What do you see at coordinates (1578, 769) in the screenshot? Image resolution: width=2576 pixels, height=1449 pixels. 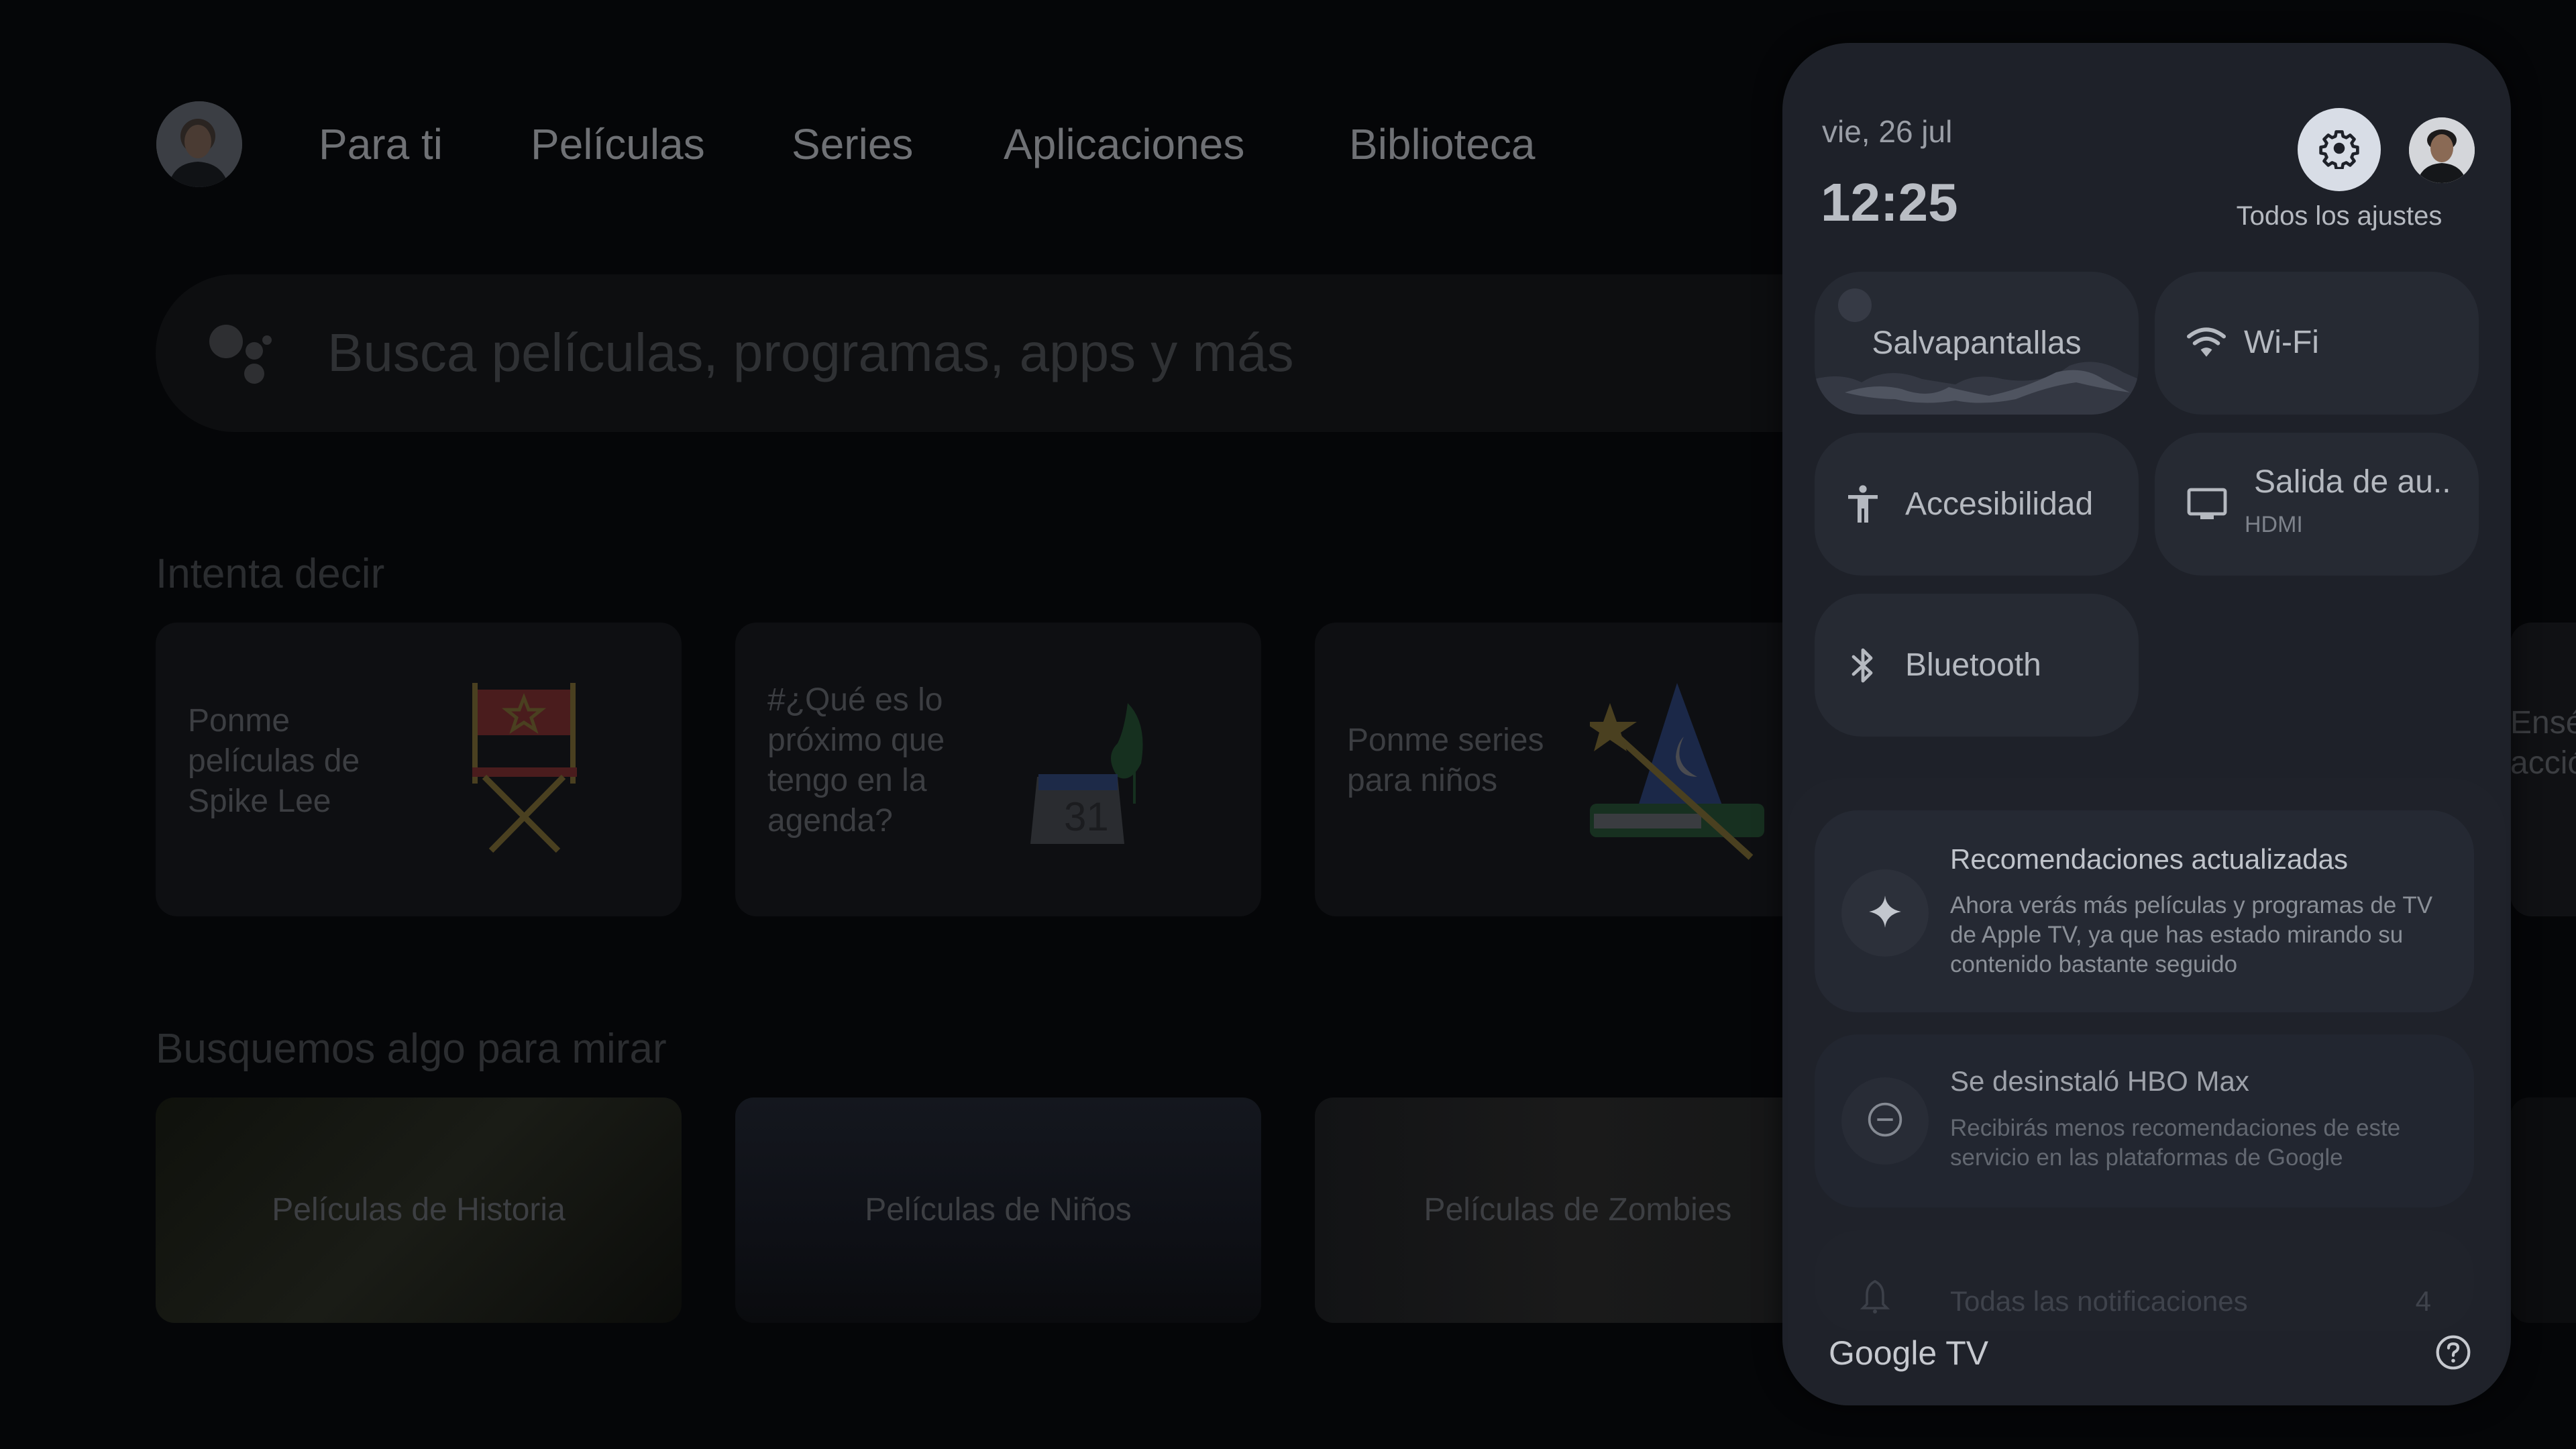 I see `suggestion-card: Ponme series para niños` at bounding box center [1578, 769].